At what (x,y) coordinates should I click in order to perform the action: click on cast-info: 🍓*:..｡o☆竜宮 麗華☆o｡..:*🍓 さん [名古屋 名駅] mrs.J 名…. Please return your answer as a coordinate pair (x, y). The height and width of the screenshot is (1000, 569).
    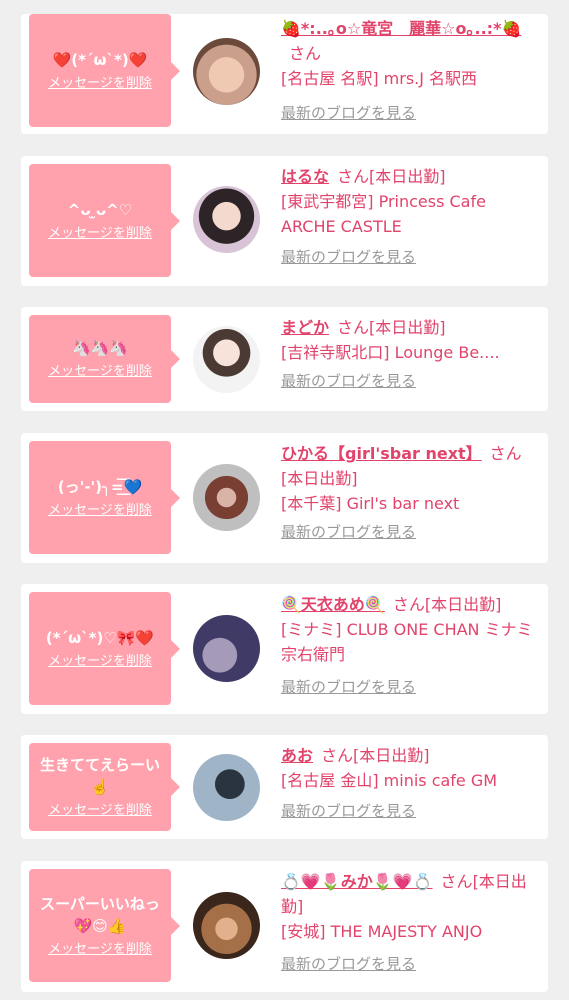
    Looking at the image, I should click on (412, 71).